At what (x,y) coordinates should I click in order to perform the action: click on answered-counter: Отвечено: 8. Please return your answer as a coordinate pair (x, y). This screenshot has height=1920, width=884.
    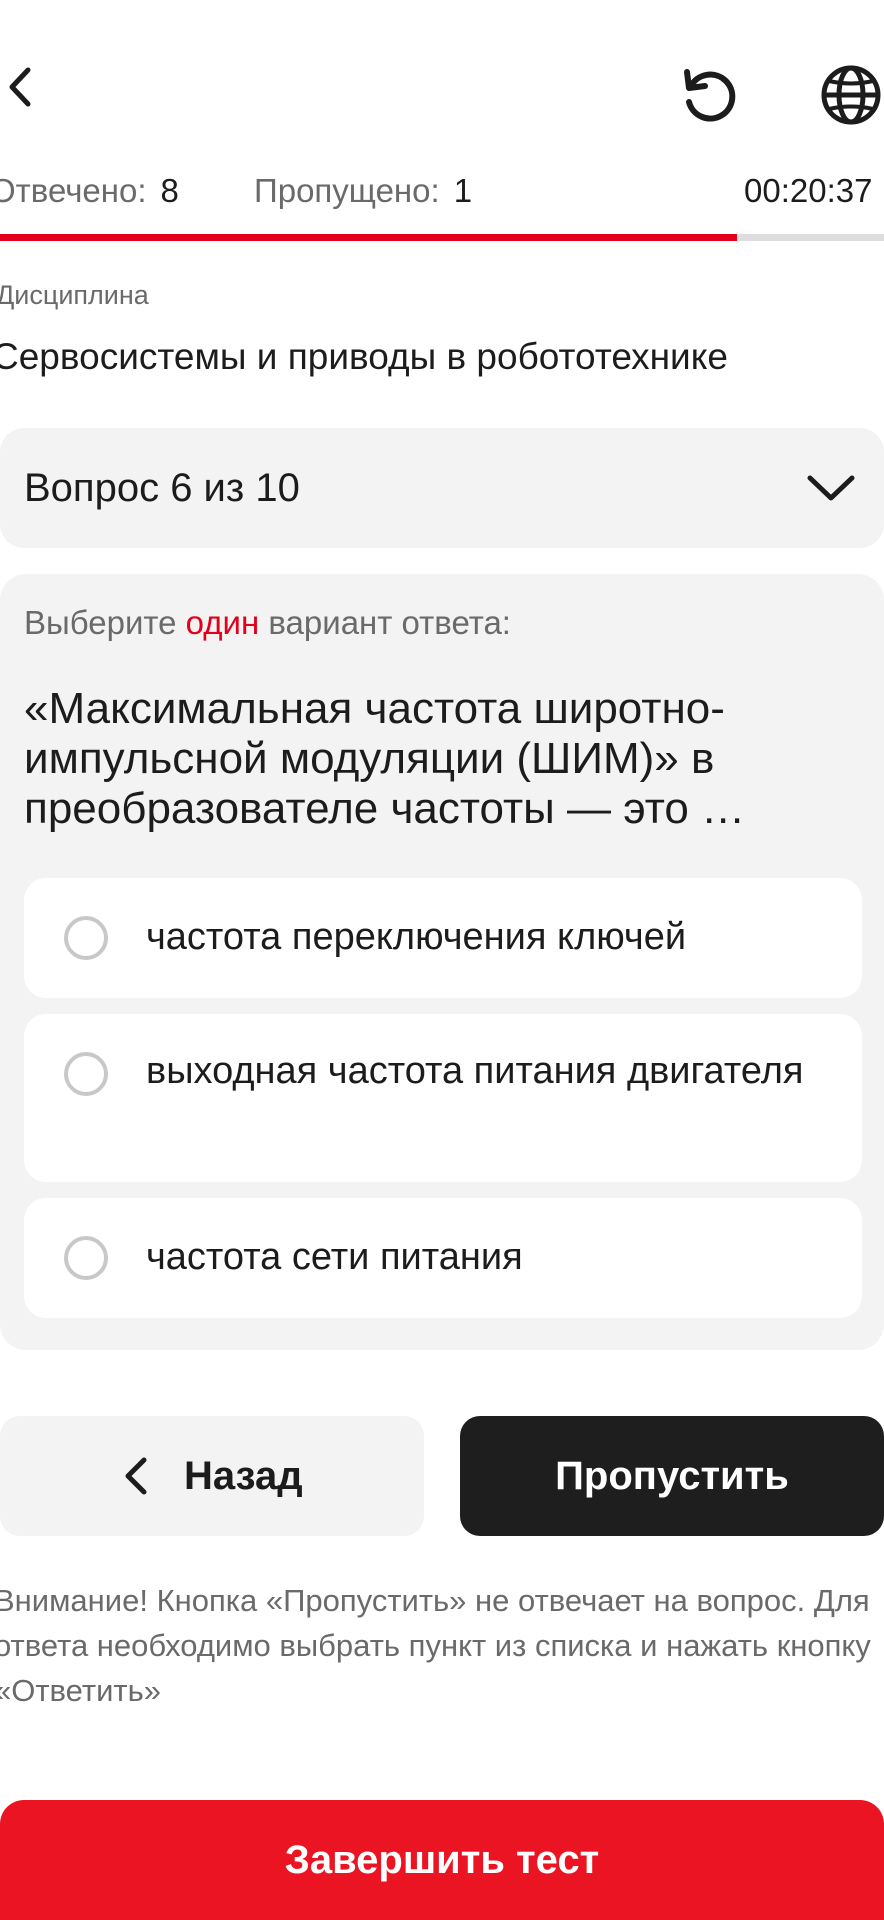
    Looking at the image, I should click on (89, 191).